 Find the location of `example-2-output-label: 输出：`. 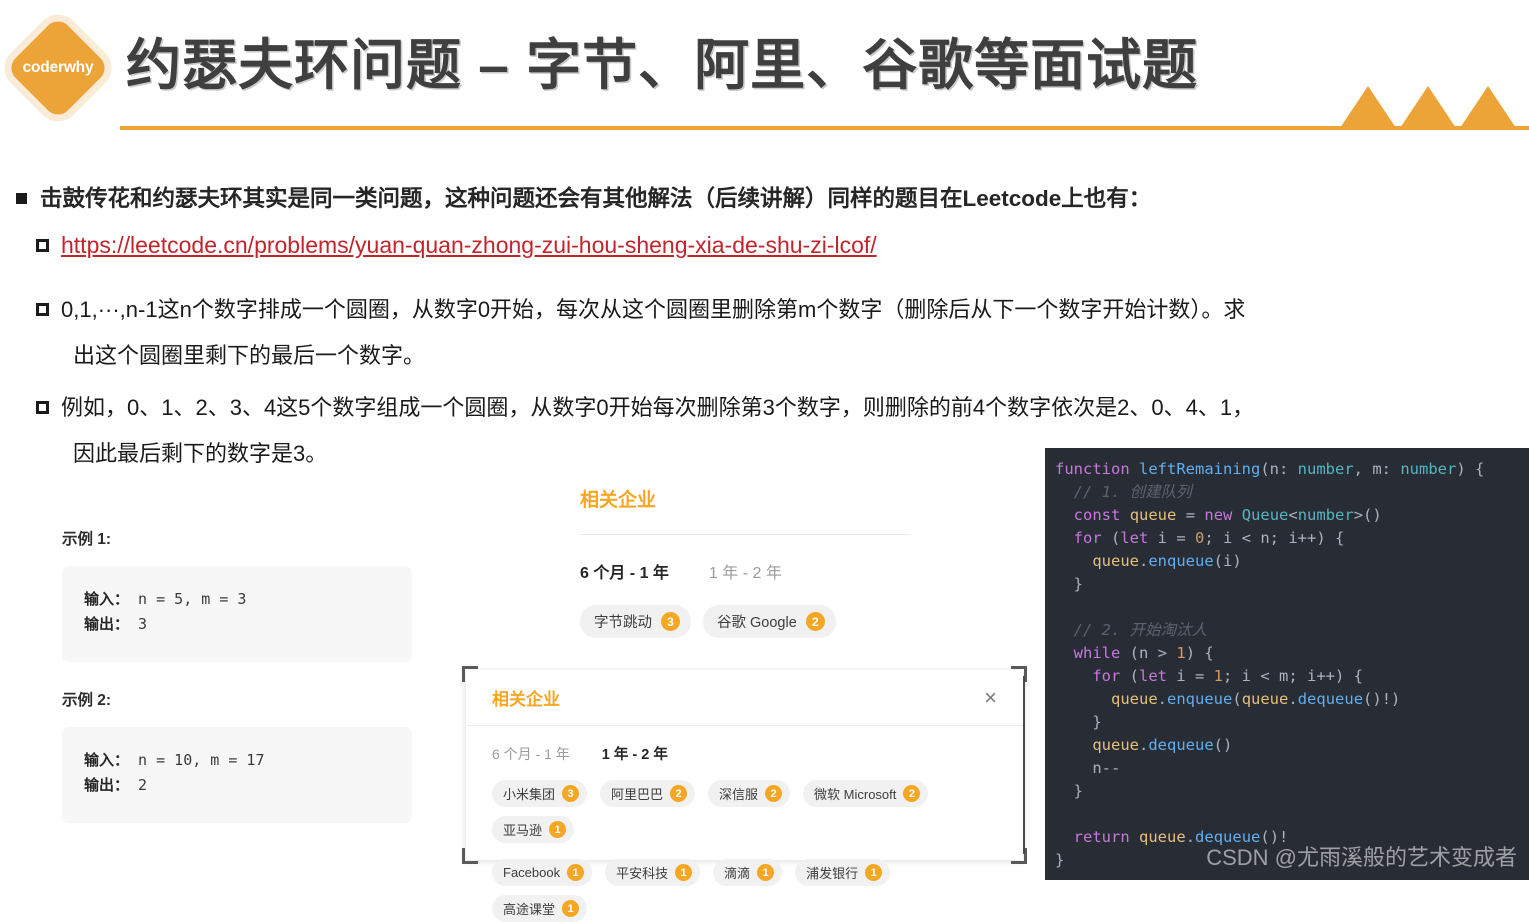

example-2-output-label: 输出： is located at coordinates (107, 785).